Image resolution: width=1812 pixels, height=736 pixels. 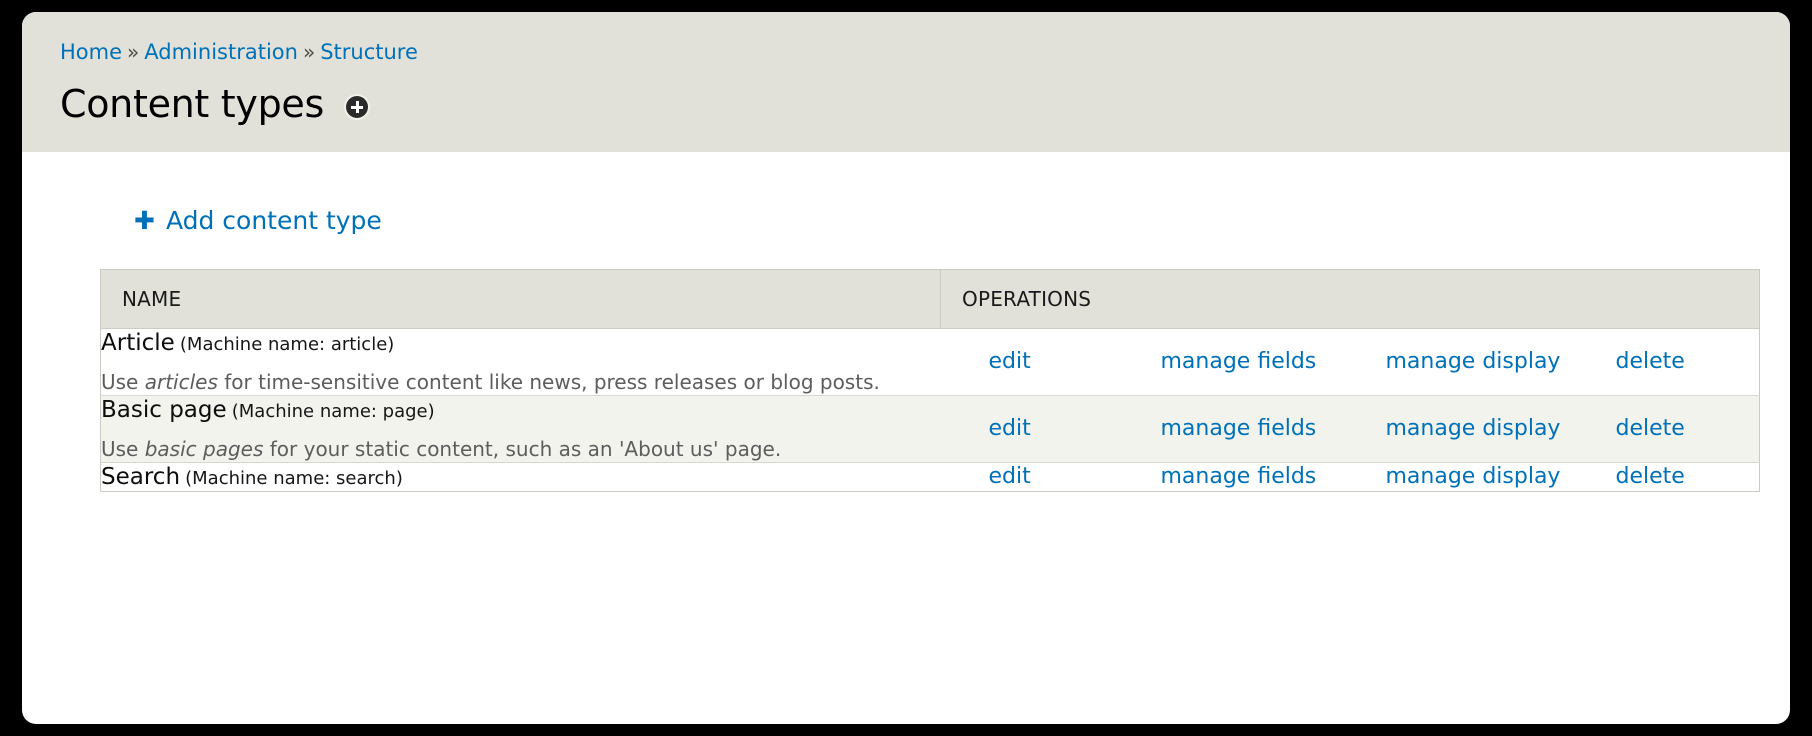 I want to click on table-head: Name Operations, so click(x=930, y=299).